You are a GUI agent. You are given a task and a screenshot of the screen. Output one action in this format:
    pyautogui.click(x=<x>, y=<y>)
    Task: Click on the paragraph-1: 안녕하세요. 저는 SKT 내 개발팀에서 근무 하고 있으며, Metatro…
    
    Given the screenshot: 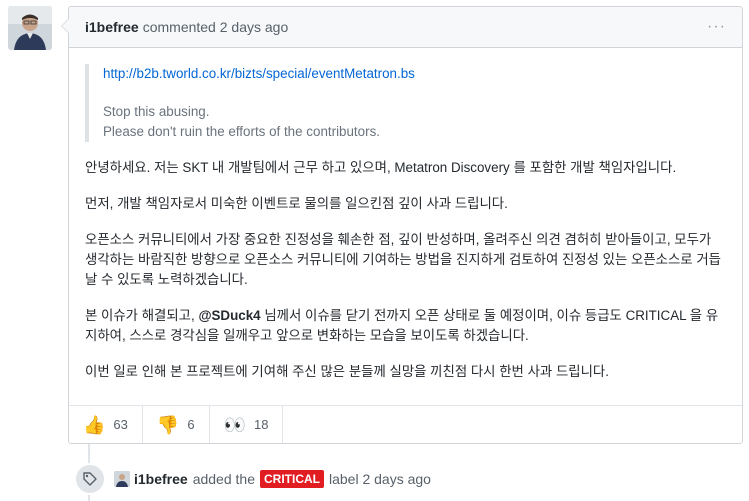 What is the action you would take?
    pyautogui.click(x=381, y=167)
    